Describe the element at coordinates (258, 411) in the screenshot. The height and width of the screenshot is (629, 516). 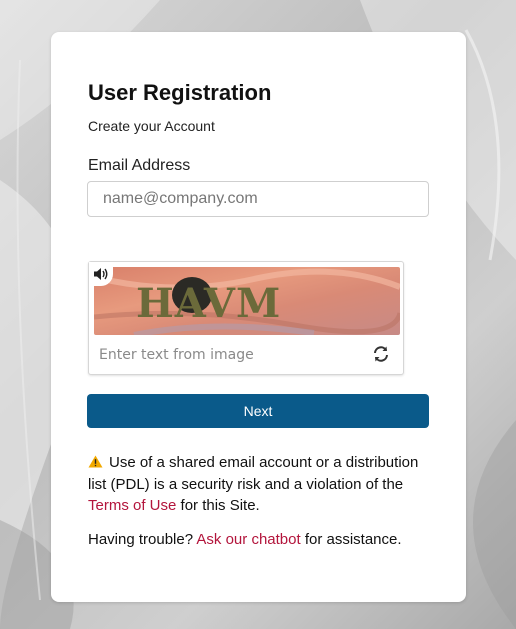
I see `next-button: Next` at that location.